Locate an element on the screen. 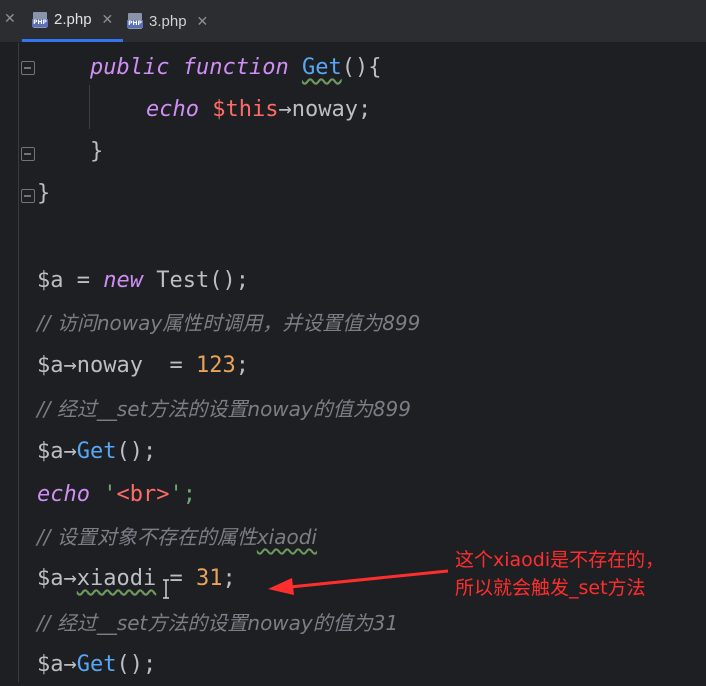 This screenshot has width=706, height=686. annotation-note: 这个xiaodi是不存在的， 所以就会触发_set方法 is located at coordinates (559, 574).